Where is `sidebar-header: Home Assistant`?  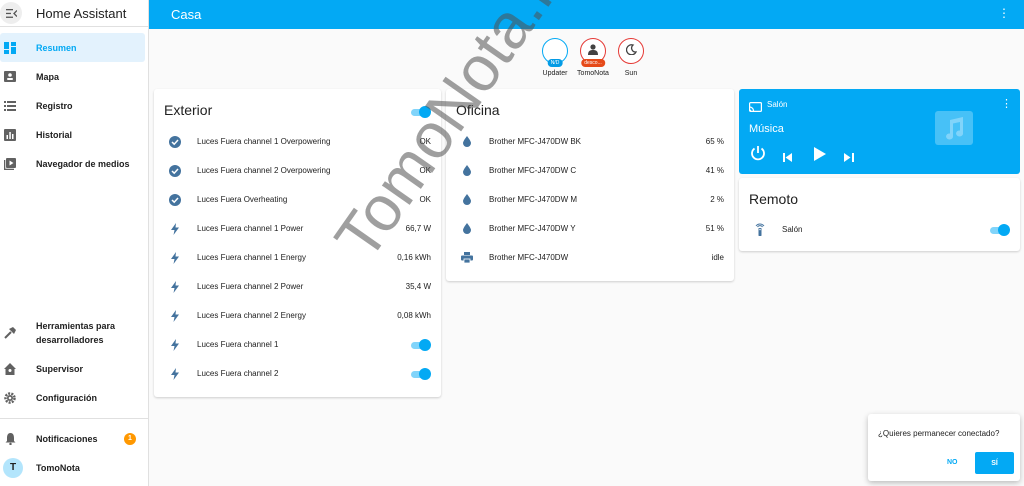
sidebar-header: Home Assistant is located at coordinates (74, 13).